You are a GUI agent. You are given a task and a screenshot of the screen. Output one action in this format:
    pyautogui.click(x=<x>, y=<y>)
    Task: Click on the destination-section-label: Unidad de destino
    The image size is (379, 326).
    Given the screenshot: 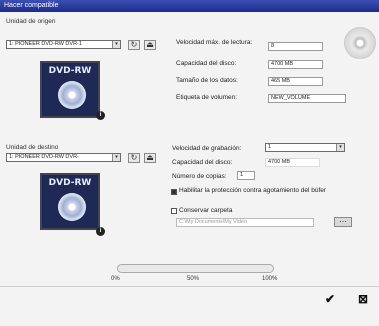 What is the action you would take?
    pyautogui.click(x=32, y=147)
    